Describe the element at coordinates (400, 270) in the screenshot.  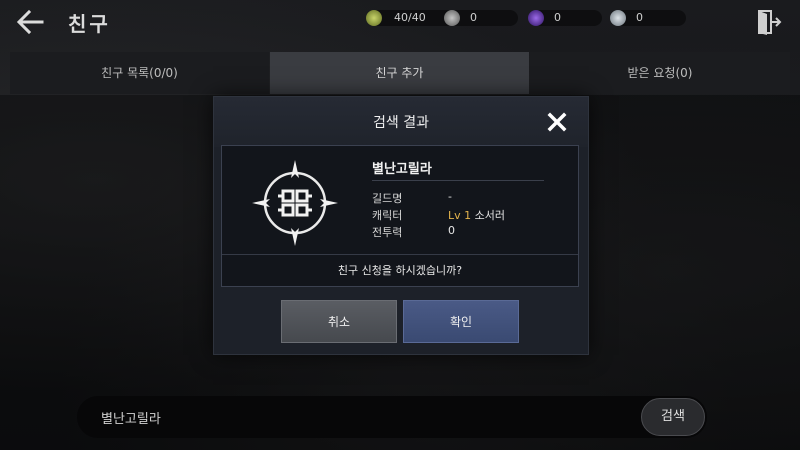
I see `friend-request-question: 친구 신청을 하시겠습니까?` at that location.